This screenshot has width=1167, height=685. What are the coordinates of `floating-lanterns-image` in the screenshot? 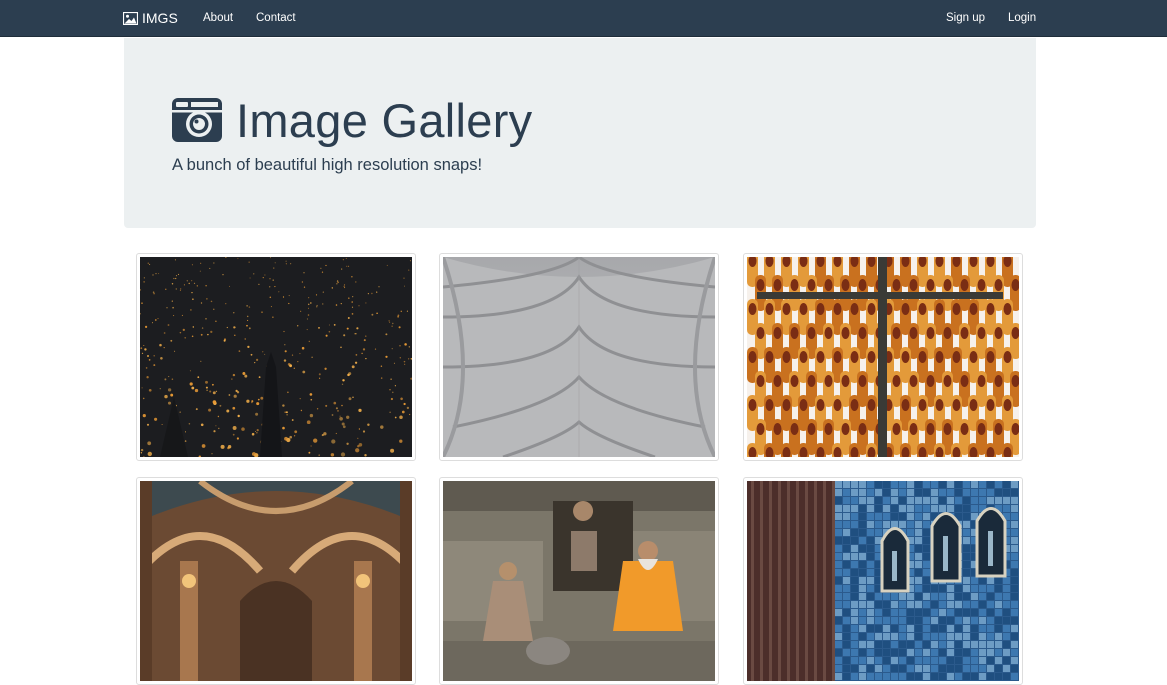 It's located at (276, 357).